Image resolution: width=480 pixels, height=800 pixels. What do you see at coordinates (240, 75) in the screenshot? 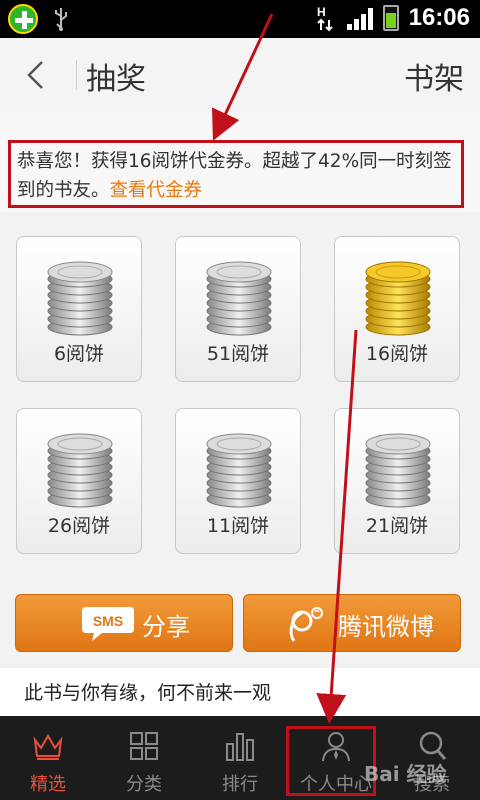
I see `title-bar: 抽奖 书架` at bounding box center [240, 75].